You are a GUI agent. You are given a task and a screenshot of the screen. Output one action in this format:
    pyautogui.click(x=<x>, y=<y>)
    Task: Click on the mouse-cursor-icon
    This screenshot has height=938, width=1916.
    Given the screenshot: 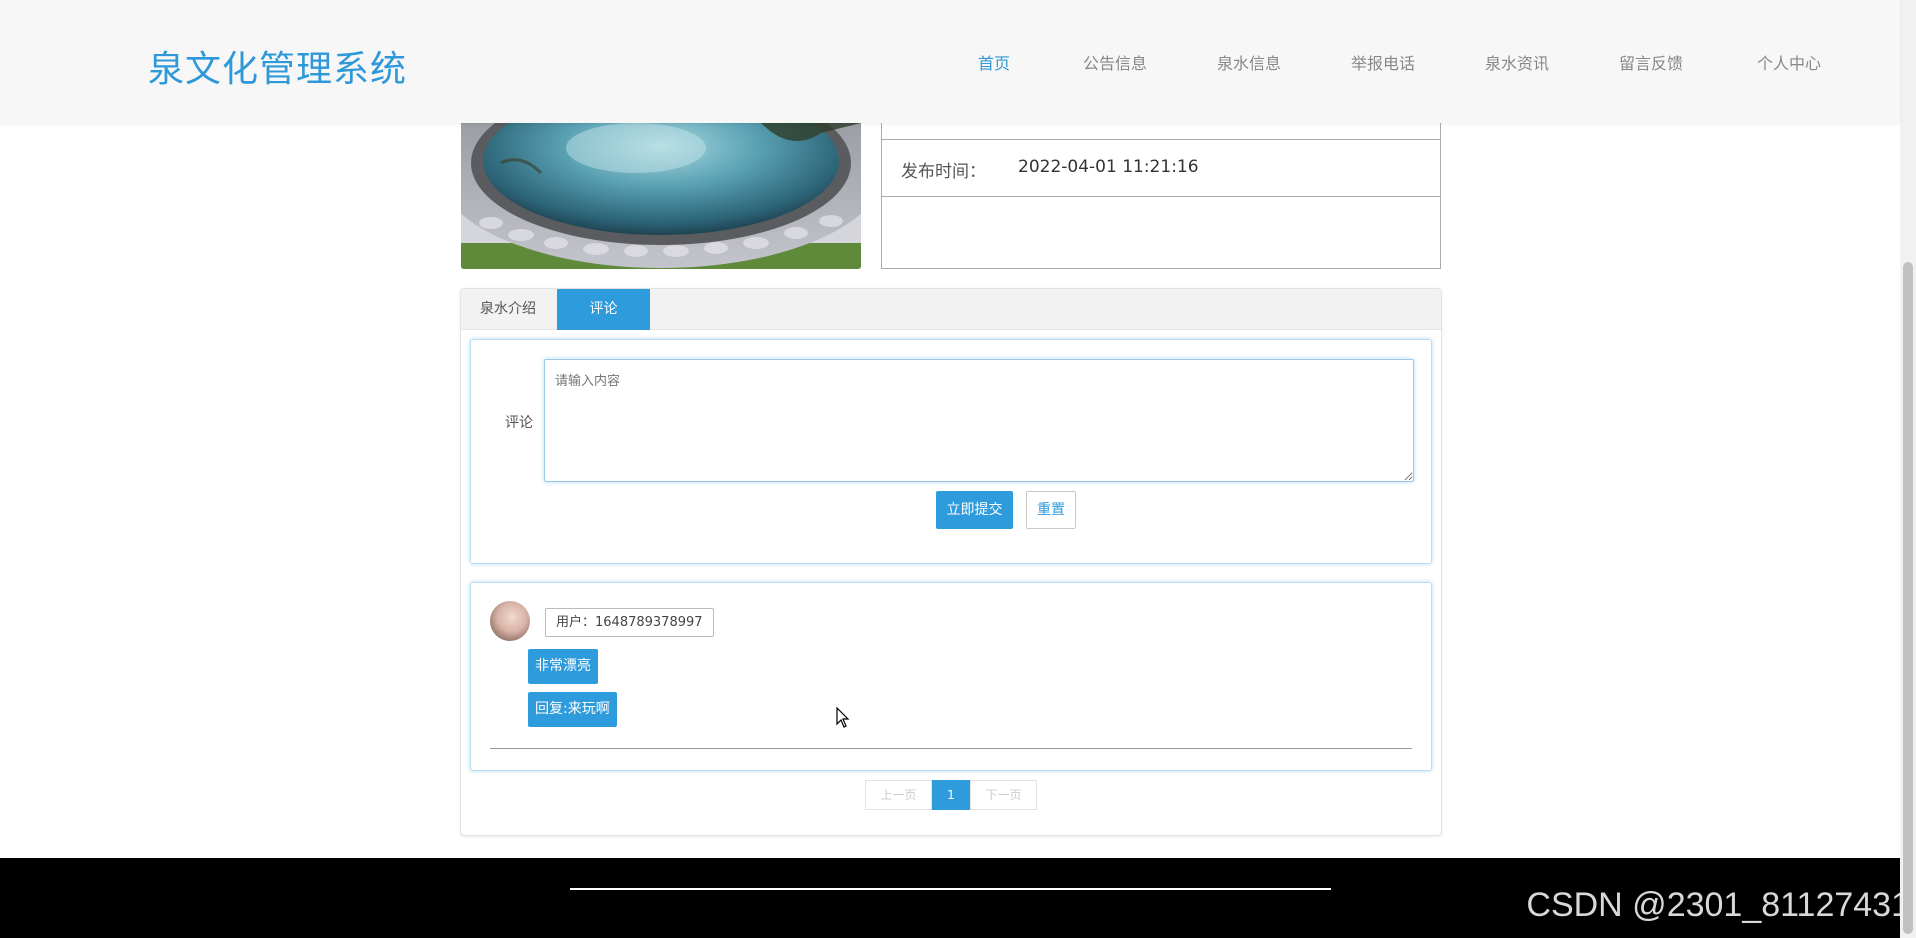 What is the action you would take?
    pyautogui.click(x=843, y=717)
    